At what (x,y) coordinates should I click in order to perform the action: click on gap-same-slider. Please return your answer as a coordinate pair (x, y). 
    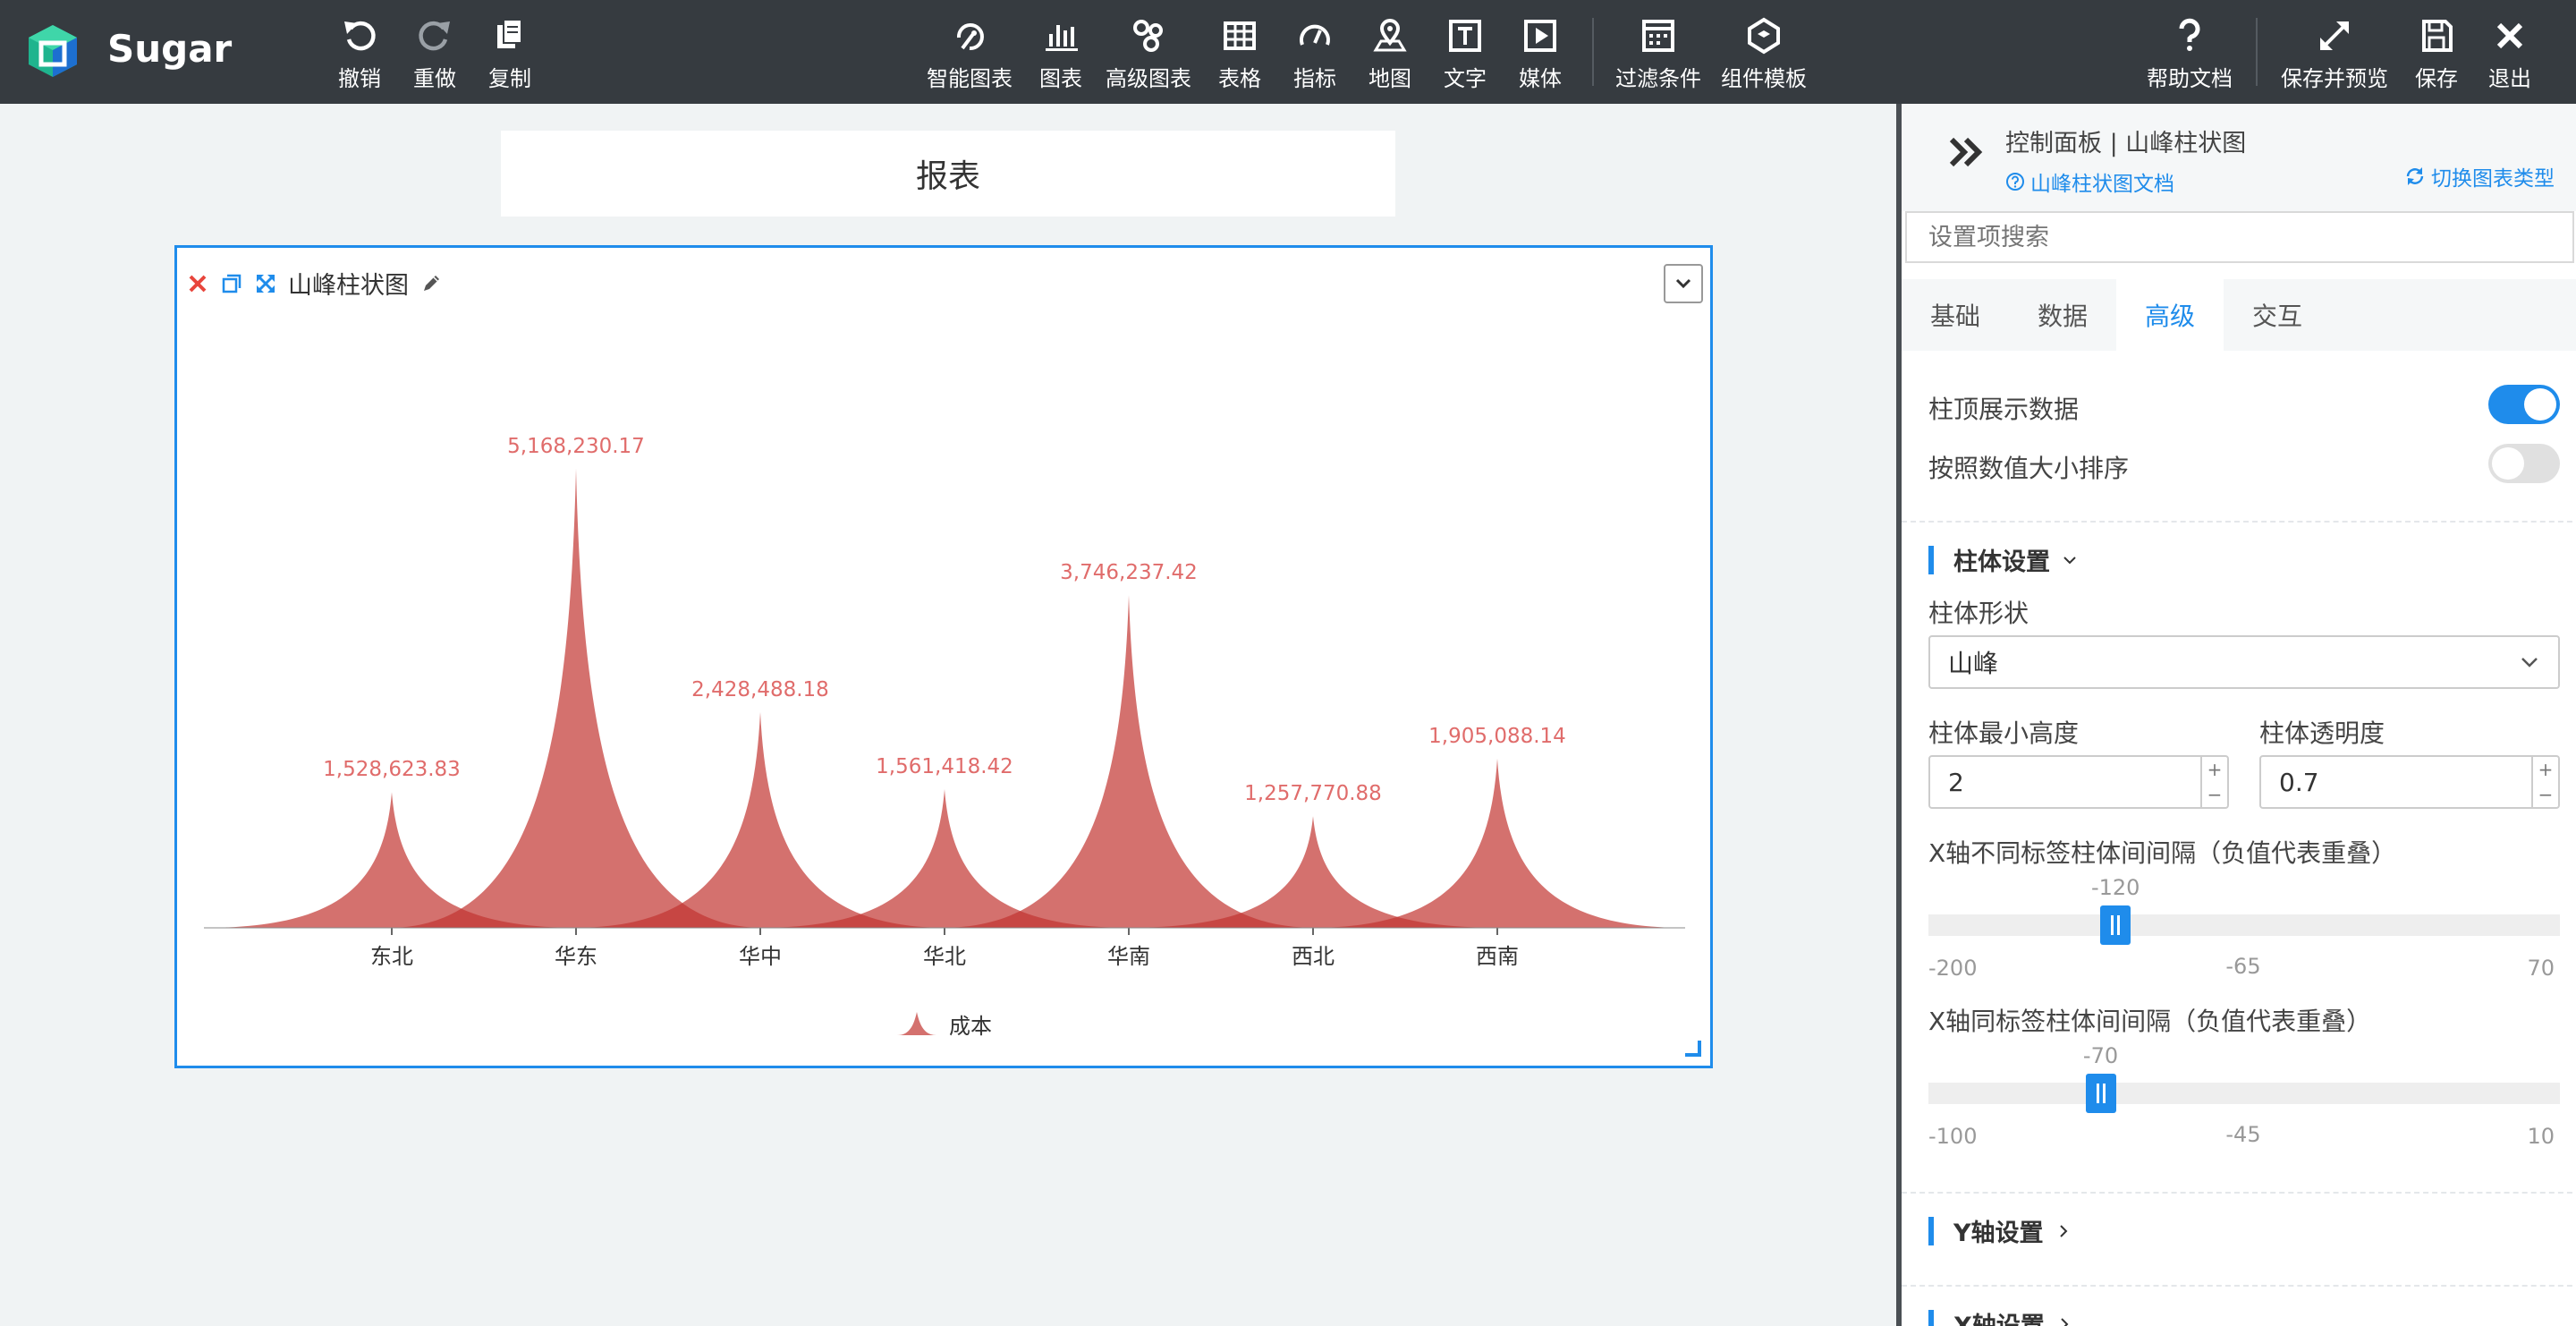
    Looking at the image, I should click on (2244, 1093).